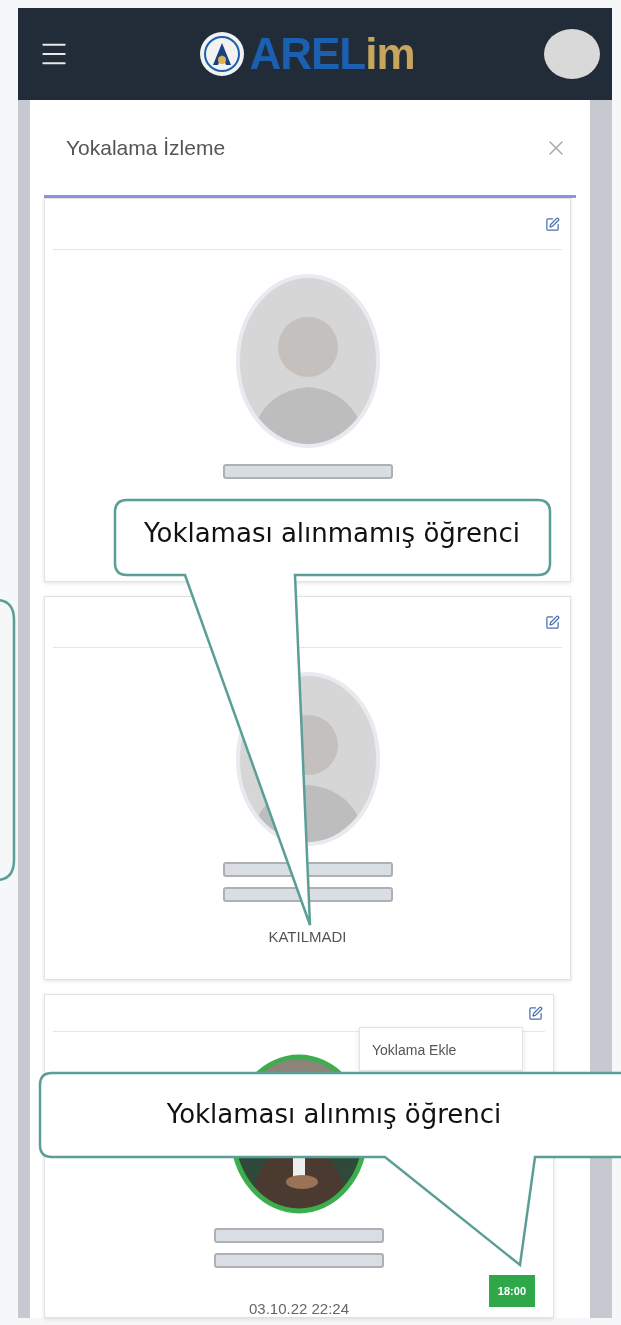 Image resolution: width=621 pixels, height=1325 pixels. Describe the element at coordinates (332, 54) in the screenshot. I see `logo-text: ARELim` at that location.